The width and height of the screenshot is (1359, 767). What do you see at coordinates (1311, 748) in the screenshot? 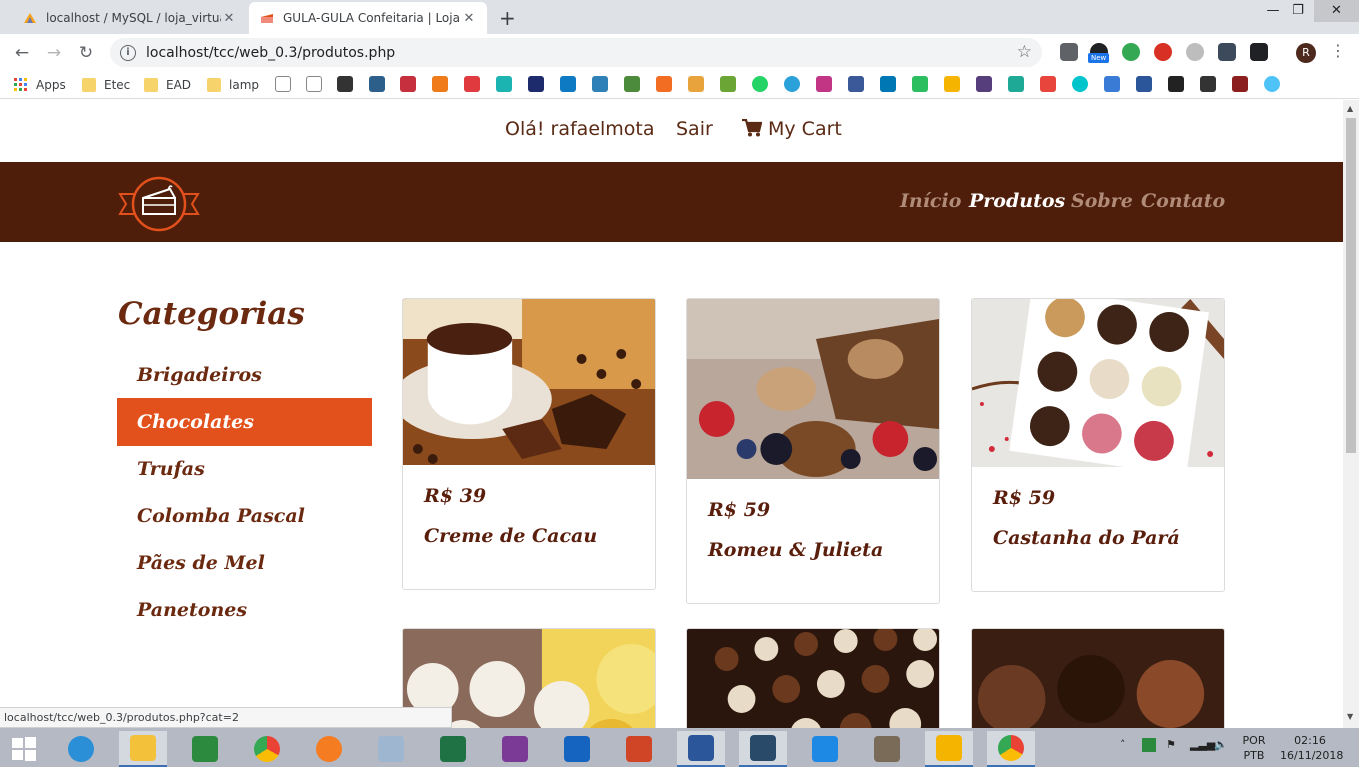
I see `system-clock: 02:16 16/11/2018` at bounding box center [1311, 748].